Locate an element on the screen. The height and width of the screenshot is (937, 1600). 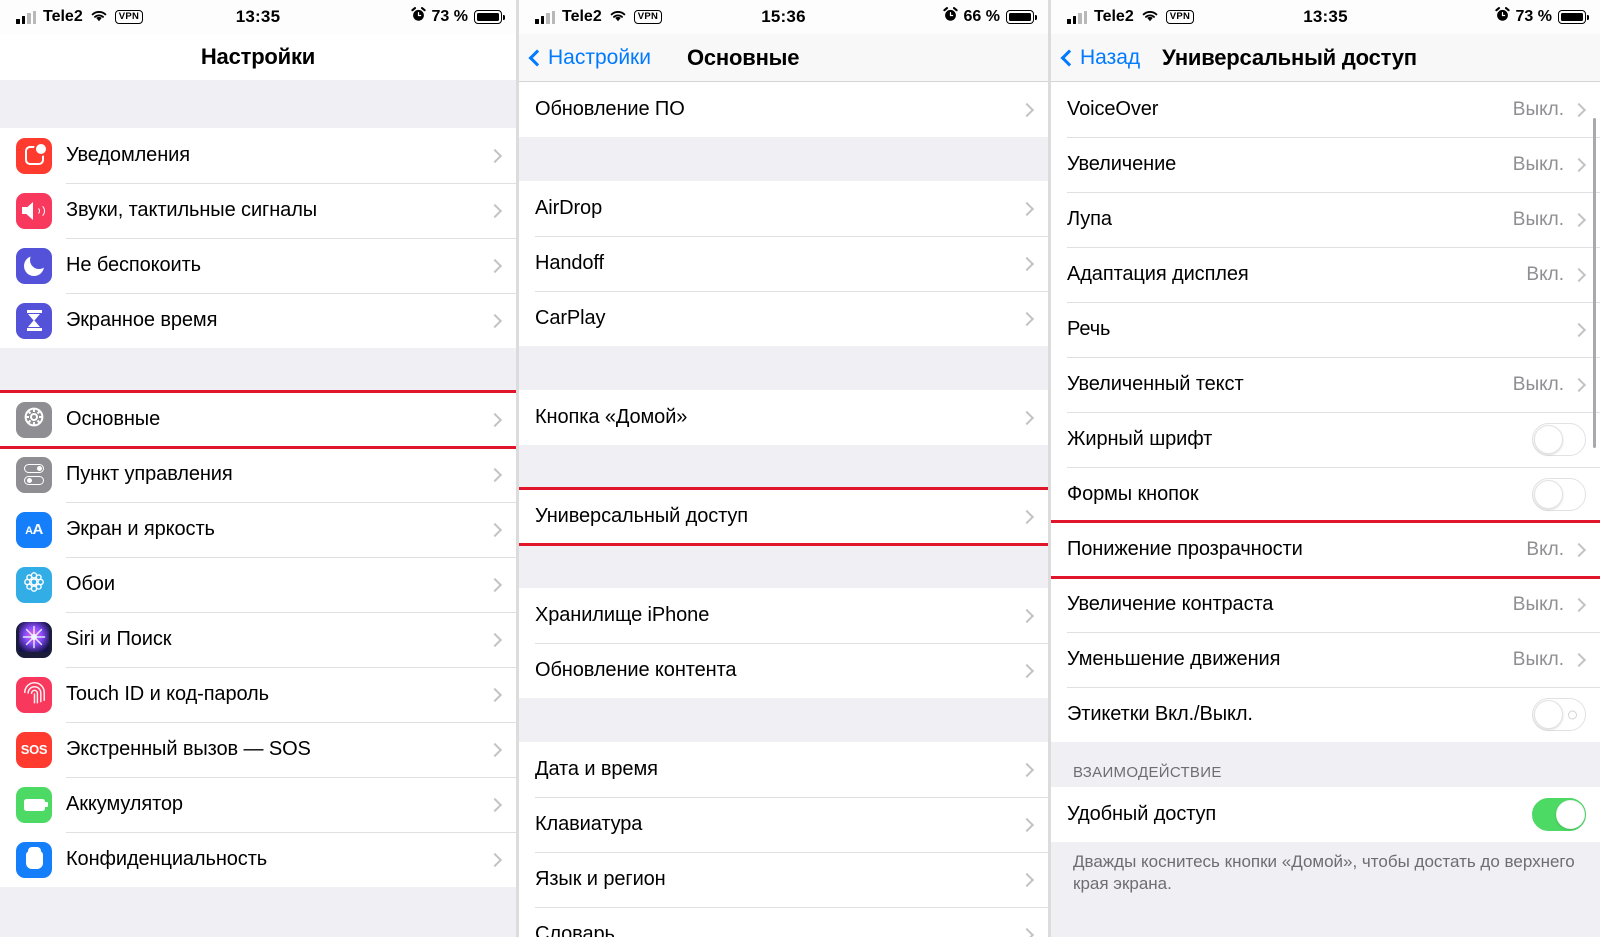
back-button-label: Назад is located at coordinates (1110, 57).